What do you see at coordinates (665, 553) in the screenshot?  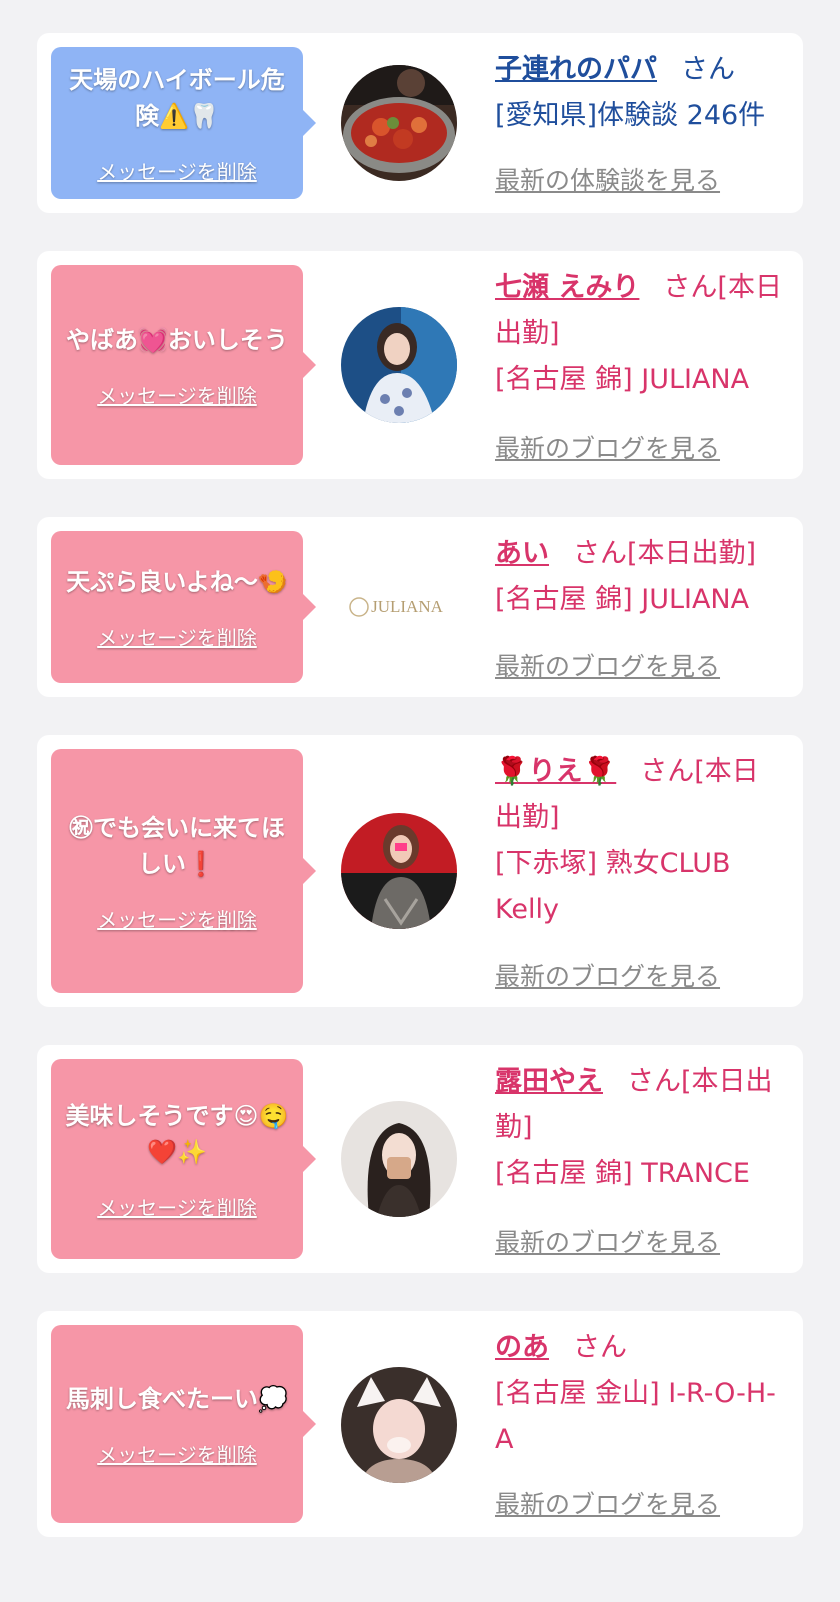 I see `honorific-text: さん[本日出勤]` at bounding box center [665, 553].